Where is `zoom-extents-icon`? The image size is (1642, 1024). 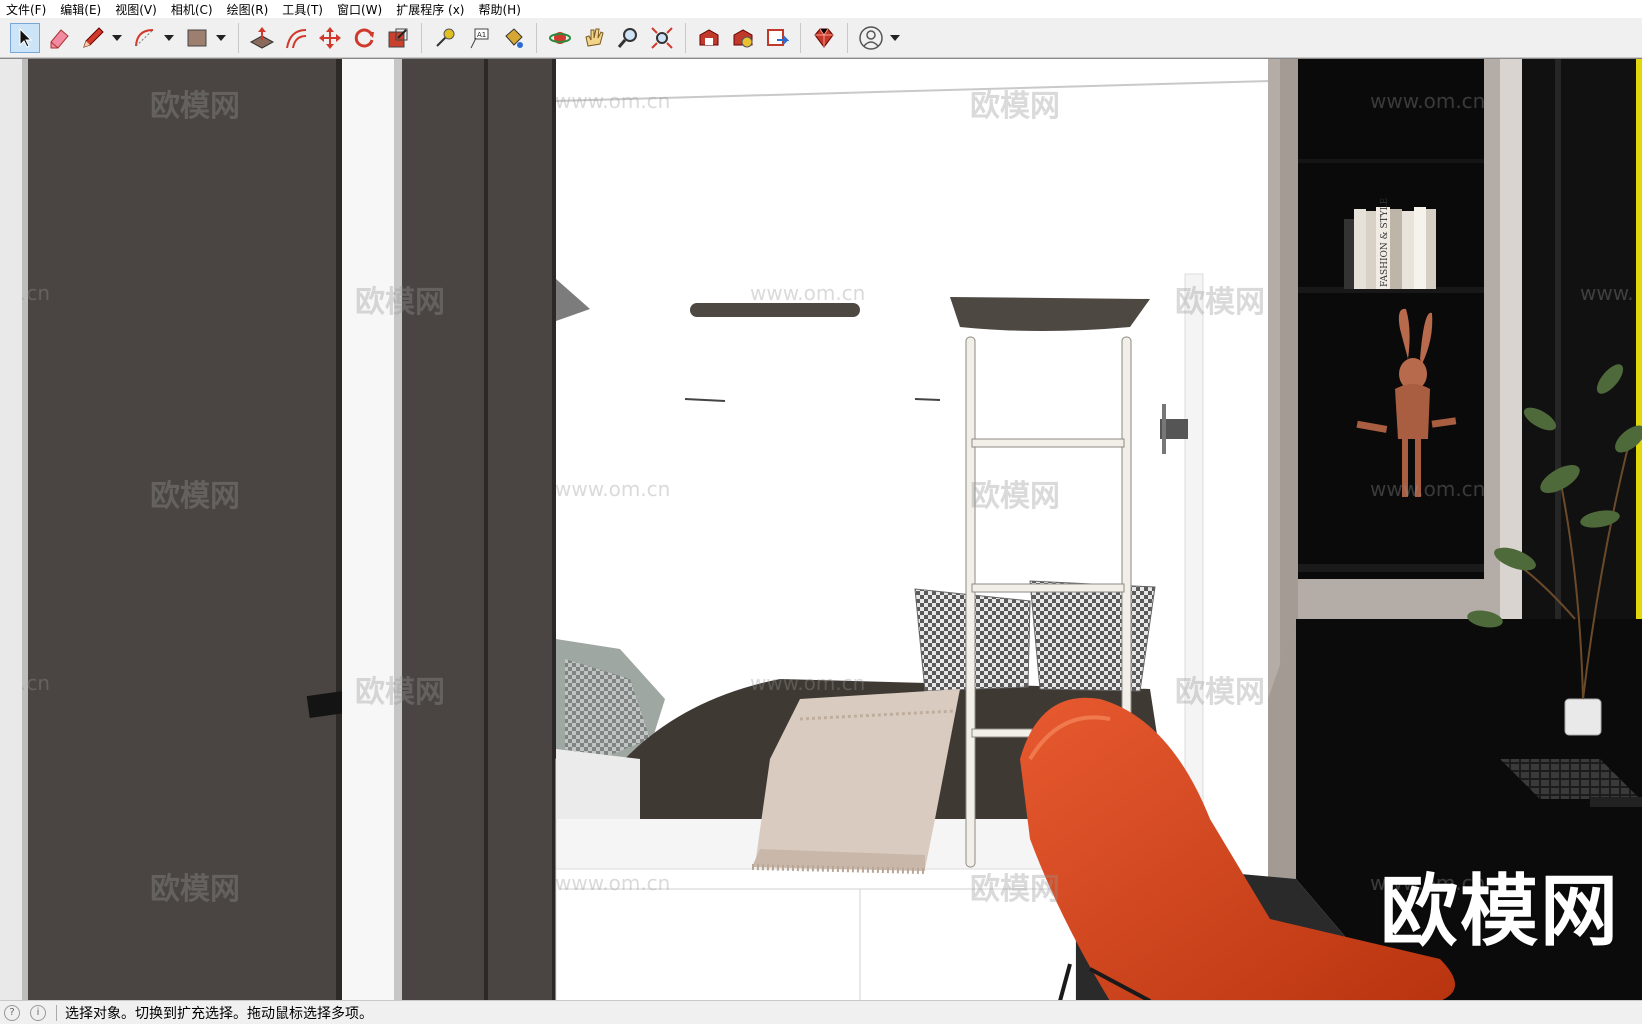
zoom-extents-icon is located at coordinates (662, 37).